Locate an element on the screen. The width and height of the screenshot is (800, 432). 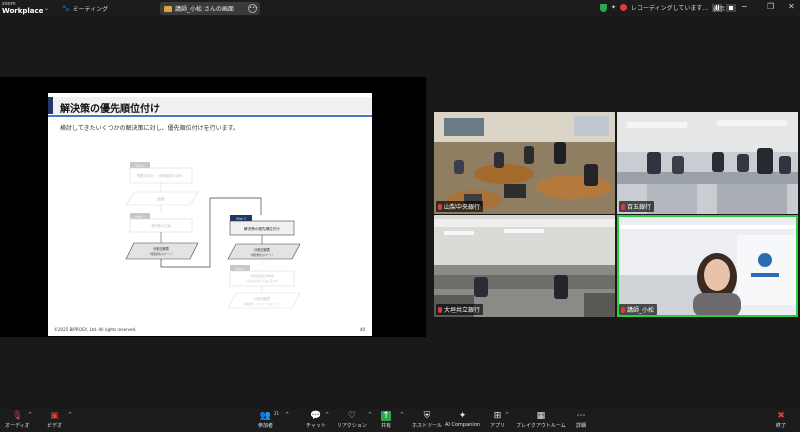
heart-icon: ♡ is located at coordinates (351, 416).